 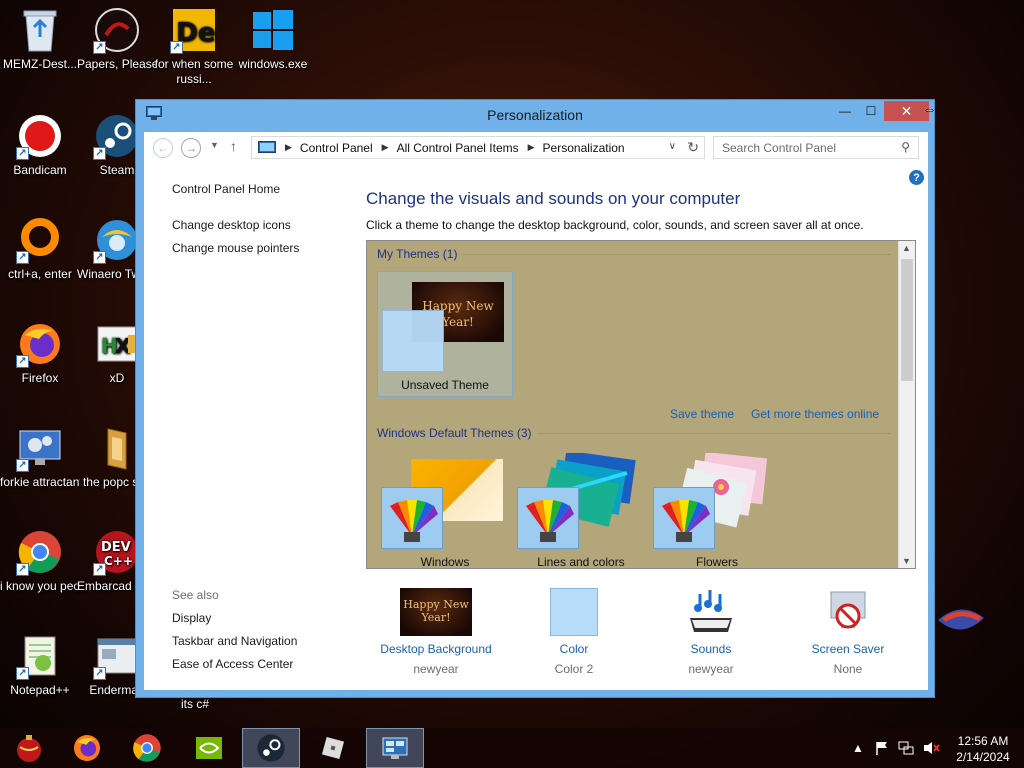 I want to click on desktop-icon-forkie-attractant: ↗ forkie attractant, so click(x=40, y=457).